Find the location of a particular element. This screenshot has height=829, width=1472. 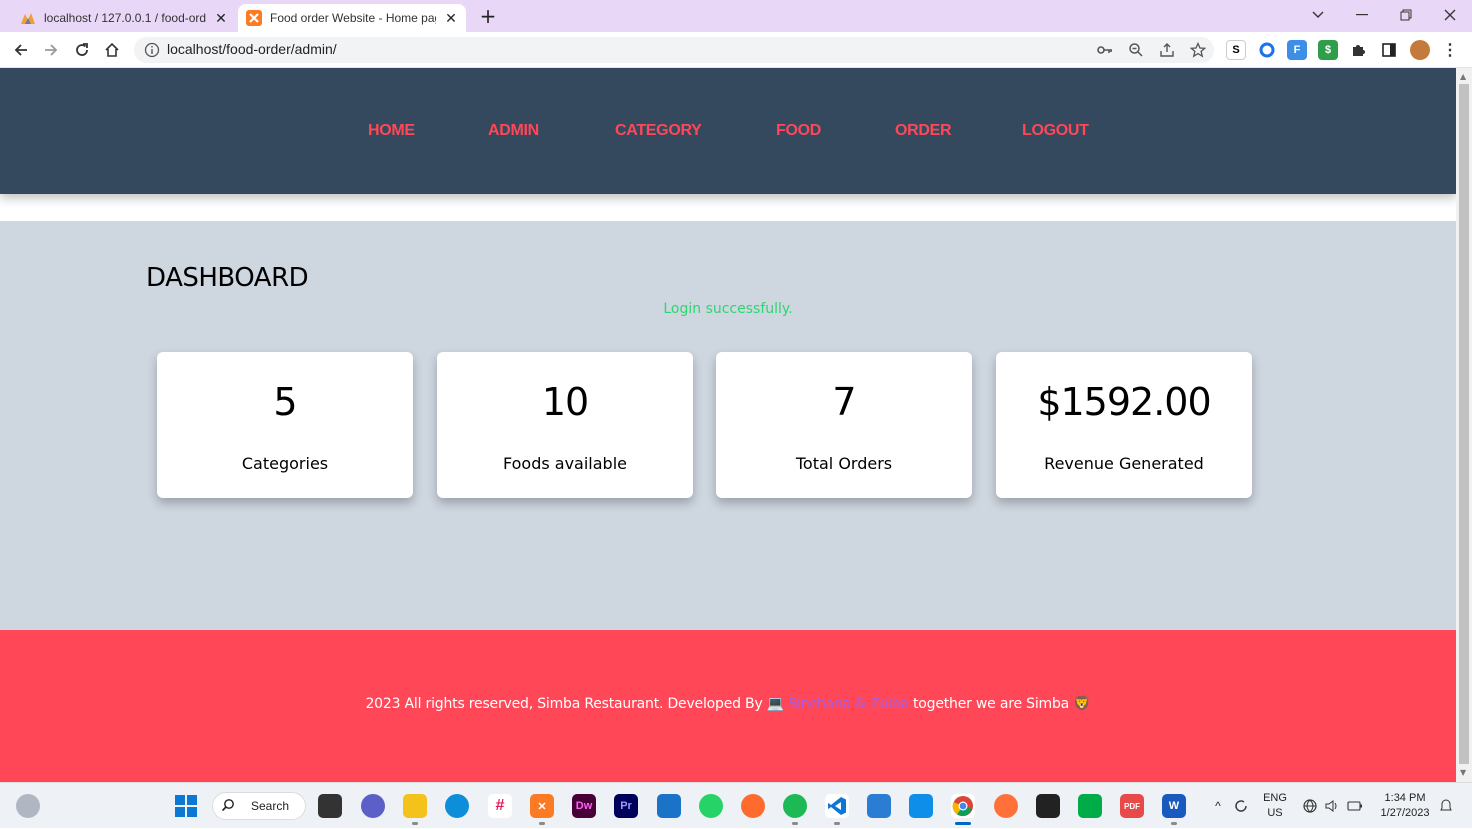

tab-phpmyadmin: localhost / 127.0.0.1 / food-order ✕ is located at coordinates (124, 18).